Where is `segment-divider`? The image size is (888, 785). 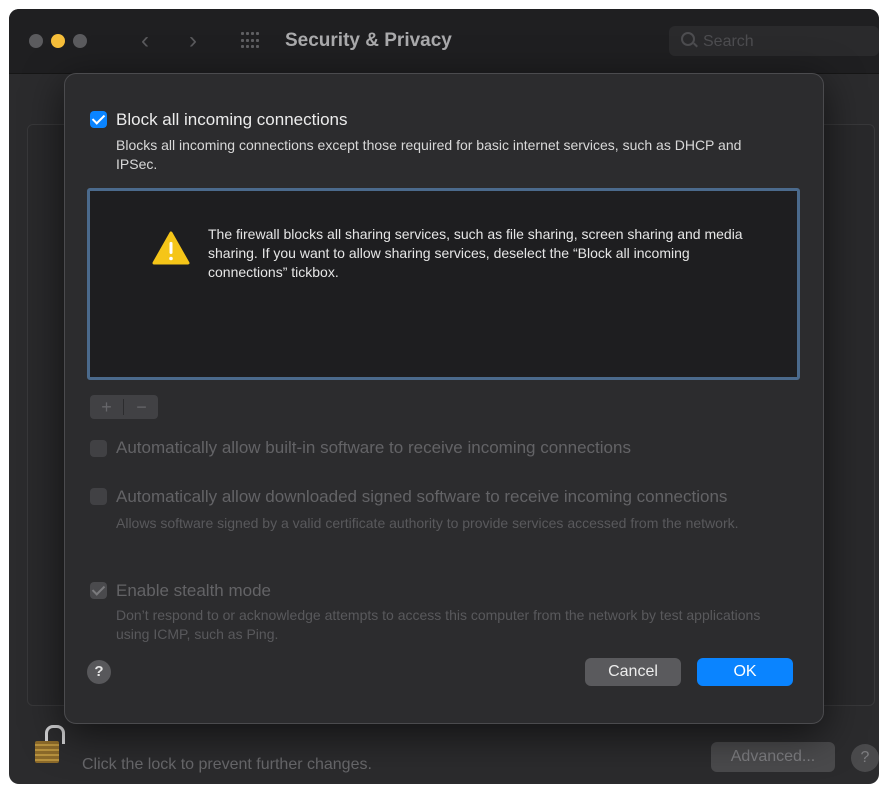 segment-divider is located at coordinates (123, 407).